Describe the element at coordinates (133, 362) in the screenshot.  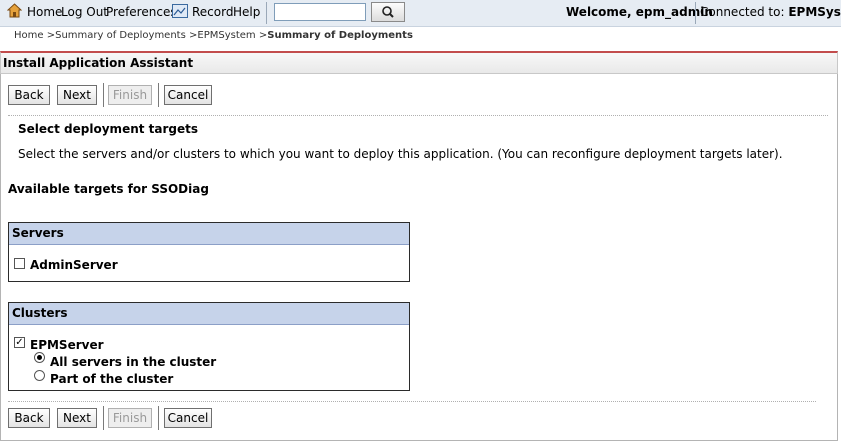
I see `all-servers-label: All servers in the cluster` at that location.